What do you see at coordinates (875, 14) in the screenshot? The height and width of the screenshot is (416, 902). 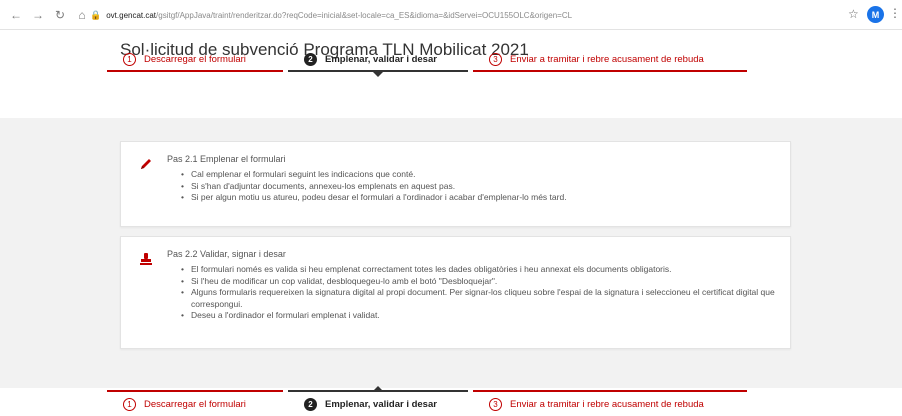 I see `profile-avatar: M` at bounding box center [875, 14].